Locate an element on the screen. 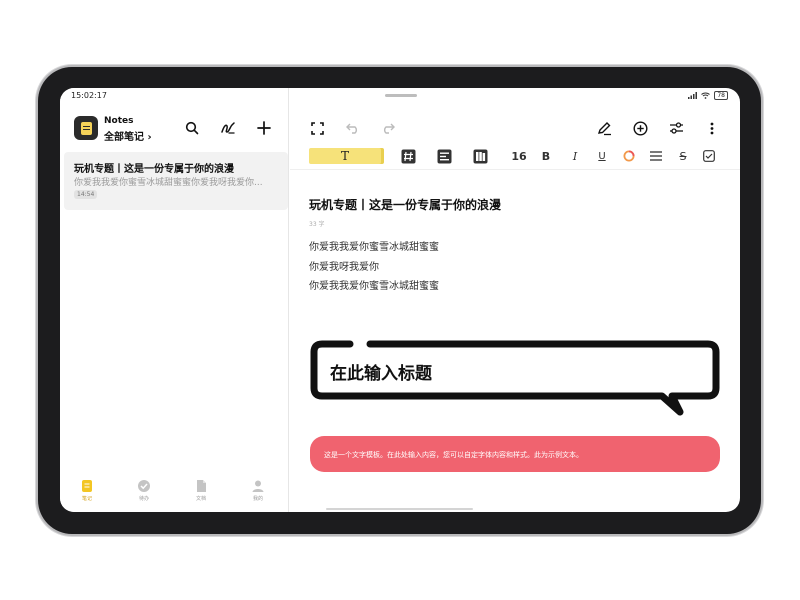 The image size is (800, 600). nav-label: 笔记 is located at coordinates (86, 499).